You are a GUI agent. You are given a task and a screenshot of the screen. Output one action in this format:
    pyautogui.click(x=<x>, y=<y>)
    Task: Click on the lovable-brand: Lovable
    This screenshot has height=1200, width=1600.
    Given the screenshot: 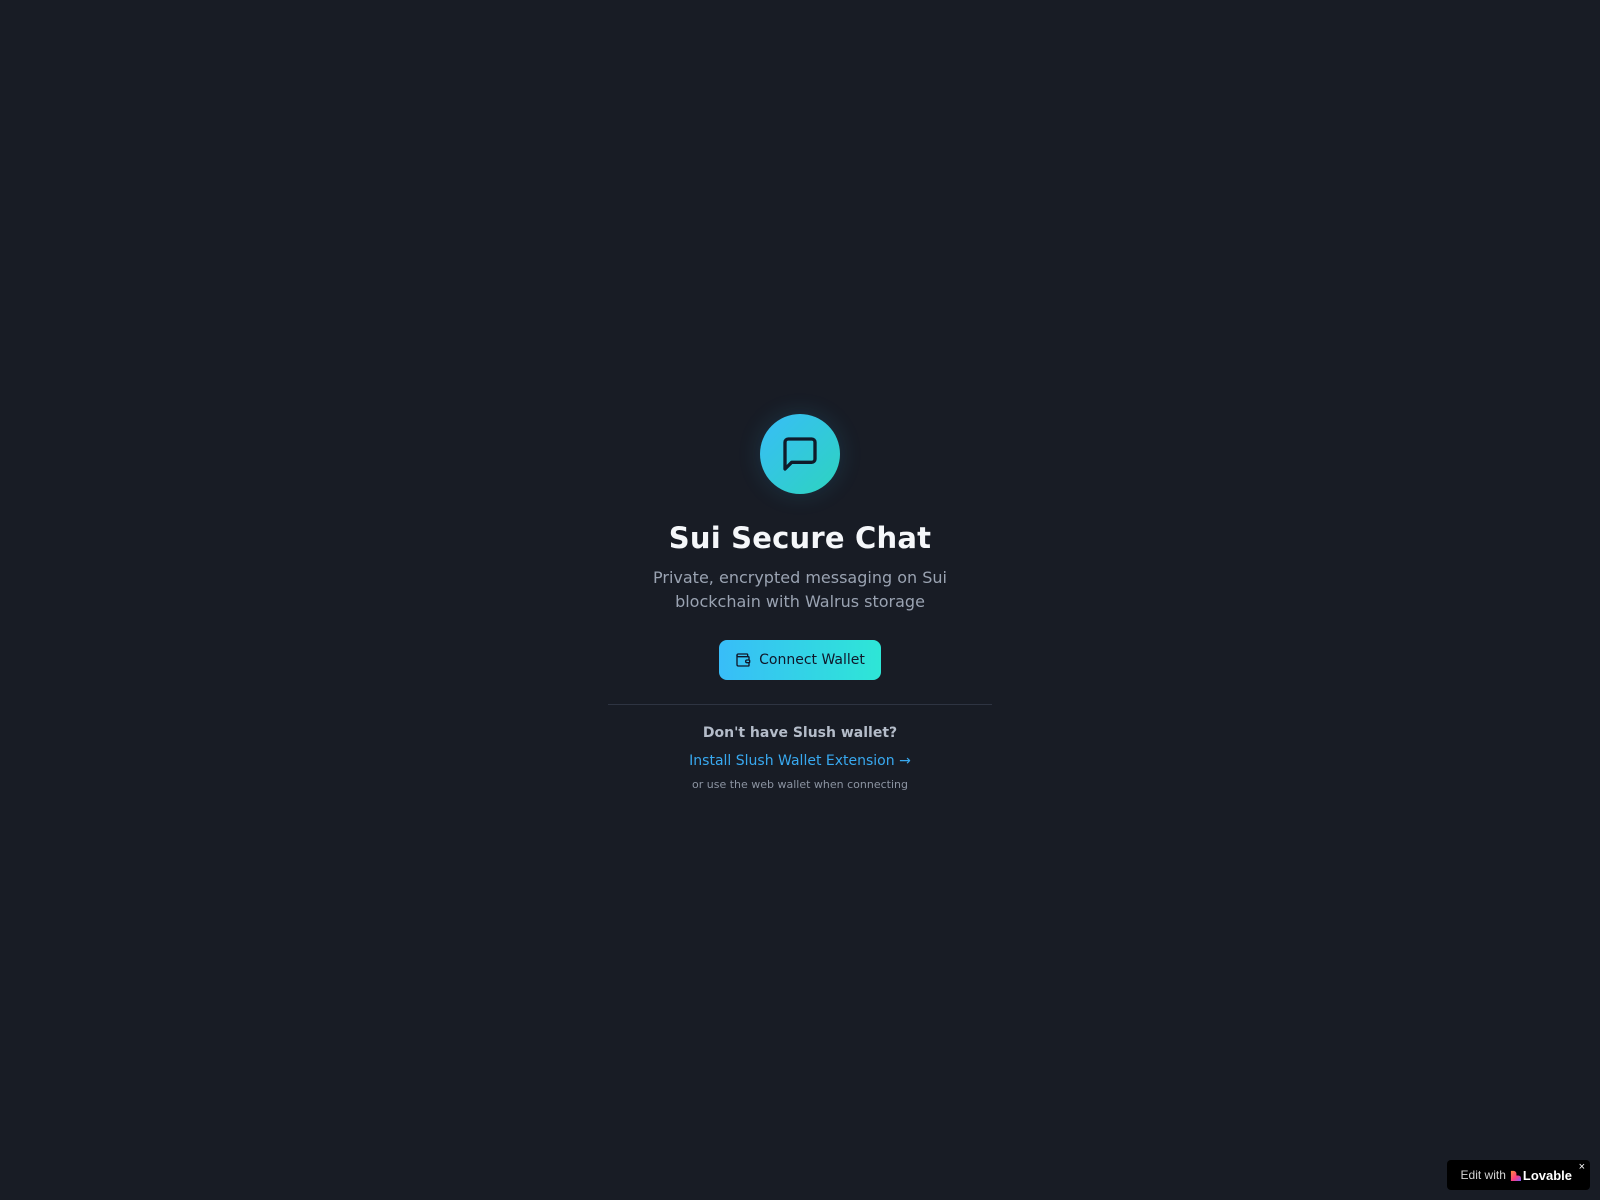 What is the action you would take?
    pyautogui.click(x=1541, y=1175)
    